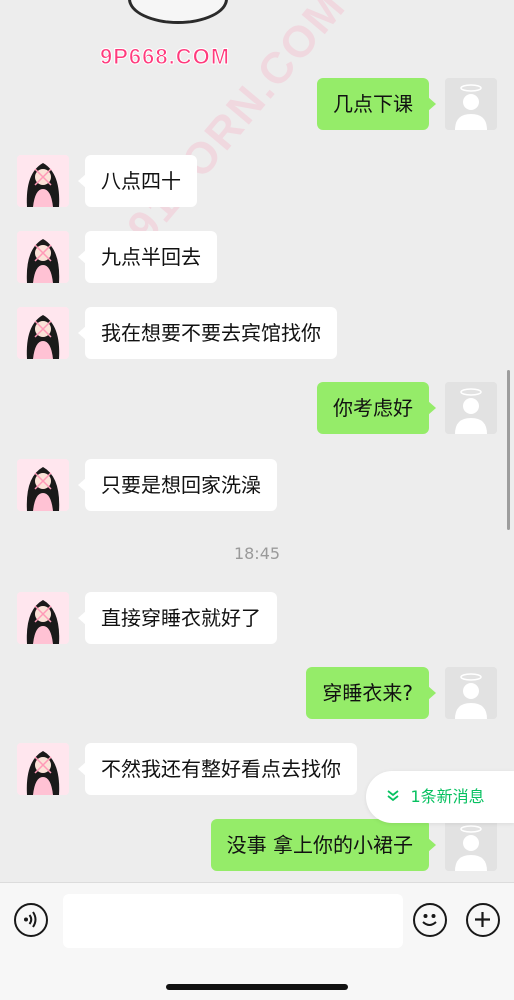 The height and width of the screenshot is (1000, 514). I want to click on plus-icon, so click(482, 919).